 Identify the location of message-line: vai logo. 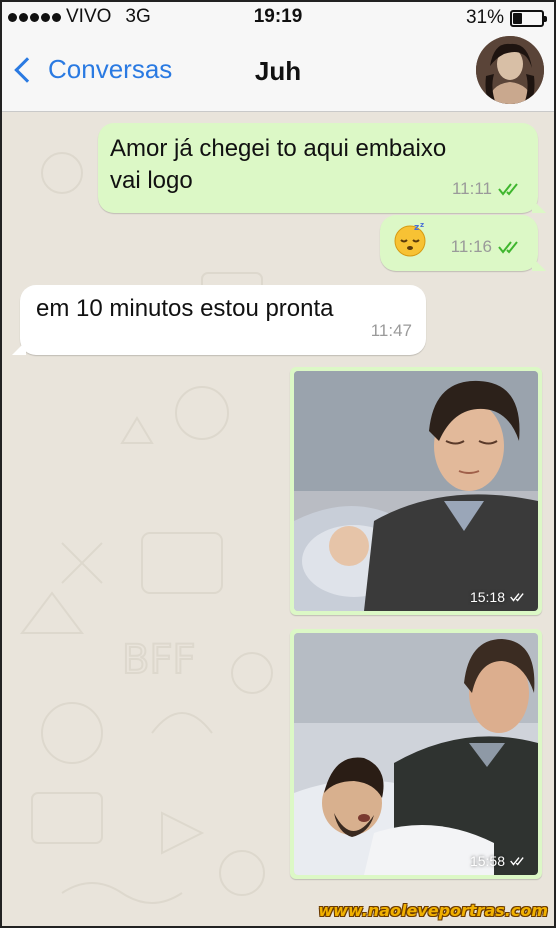
(151, 180).